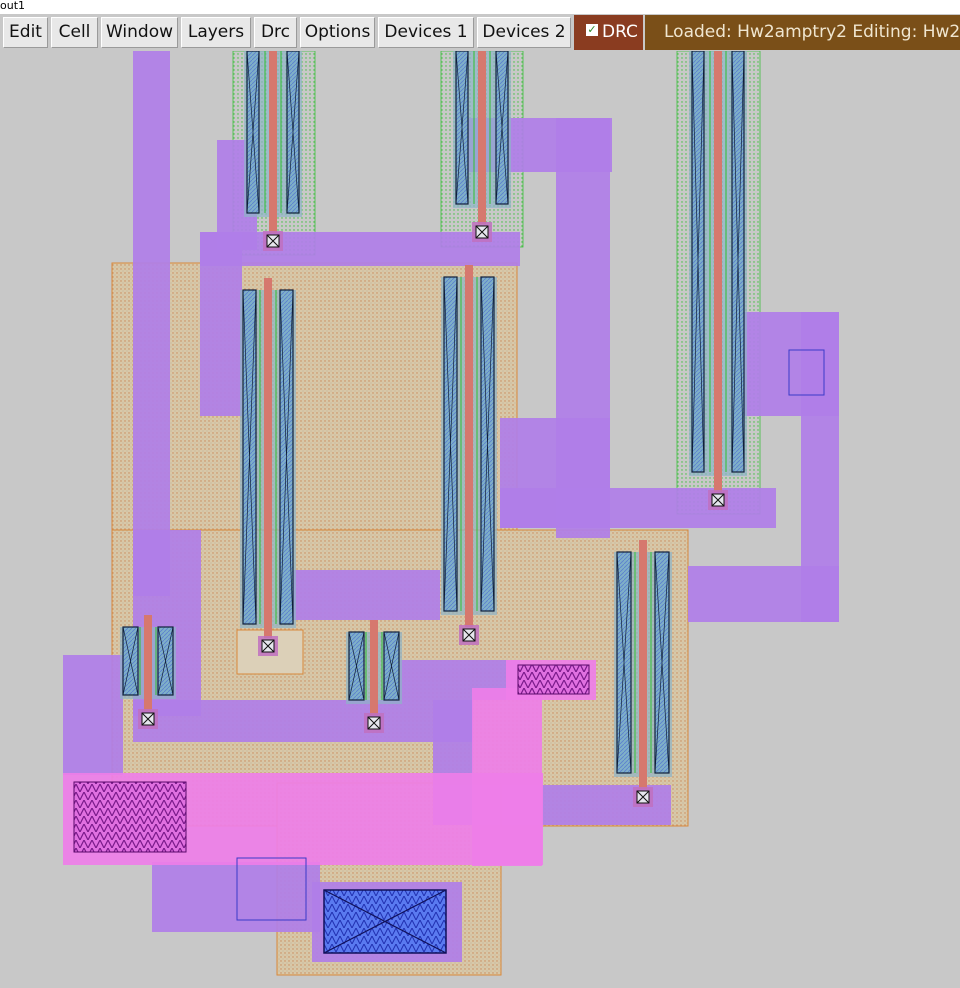 Image resolution: width=960 pixels, height=988 pixels. I want to click on metal2-wire, so click(507, 777).